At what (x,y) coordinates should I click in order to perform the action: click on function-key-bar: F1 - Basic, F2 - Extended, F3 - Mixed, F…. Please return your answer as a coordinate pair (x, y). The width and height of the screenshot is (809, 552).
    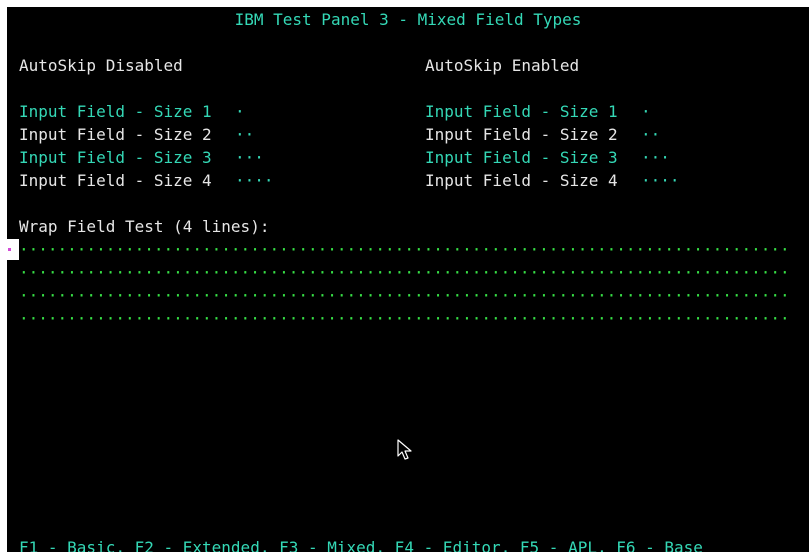
    Looking at the image, I should click on (361, 545).